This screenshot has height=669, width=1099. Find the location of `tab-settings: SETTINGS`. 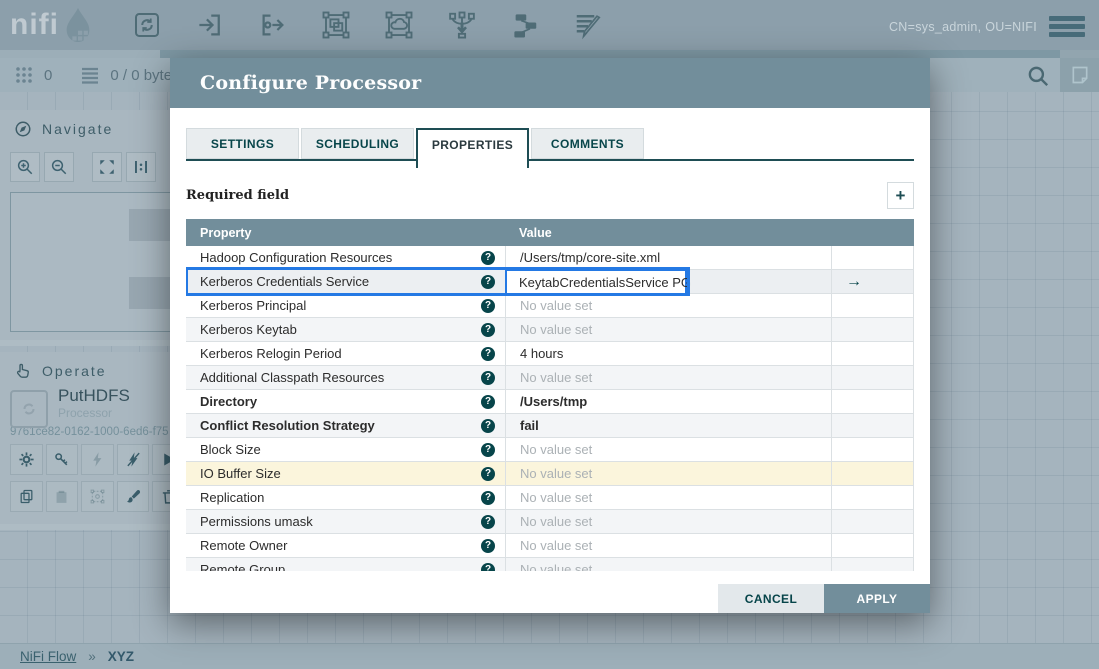

tab-settings: SETTINGS is located at coordinates (242, 143).